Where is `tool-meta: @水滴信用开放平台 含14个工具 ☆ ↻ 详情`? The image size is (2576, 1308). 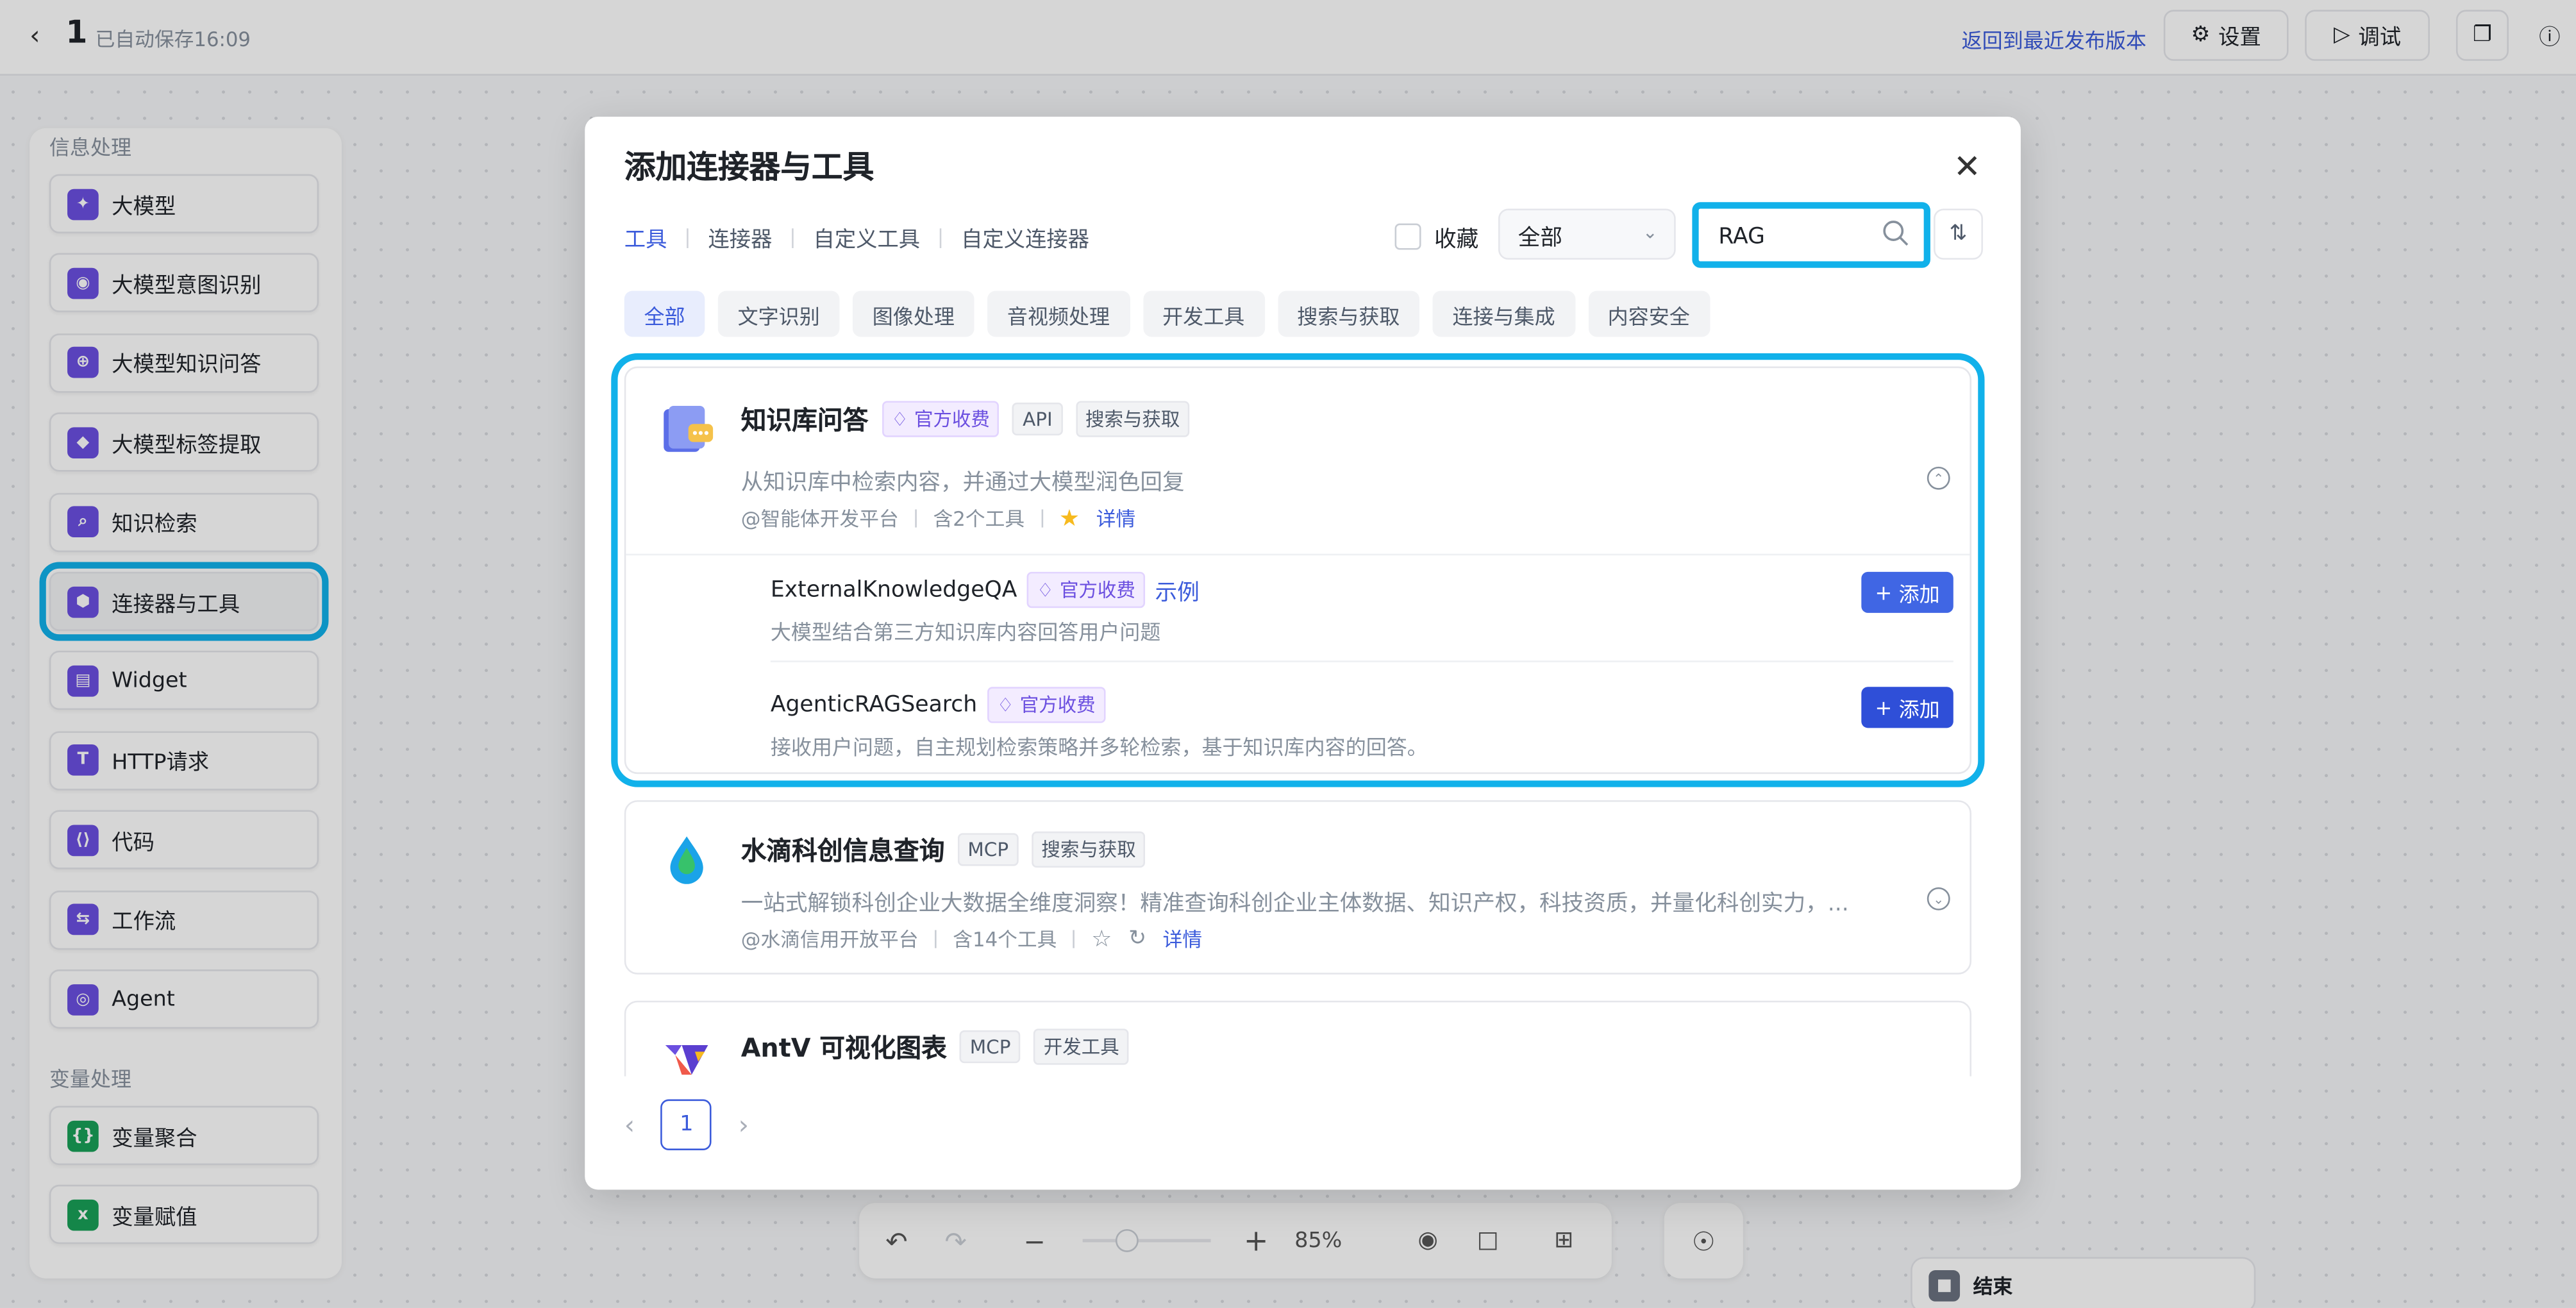 tool-meta: @水滴信用开放平台 含14个工具 ☆ ↻ 详情 is located at coordinates (971, 939).